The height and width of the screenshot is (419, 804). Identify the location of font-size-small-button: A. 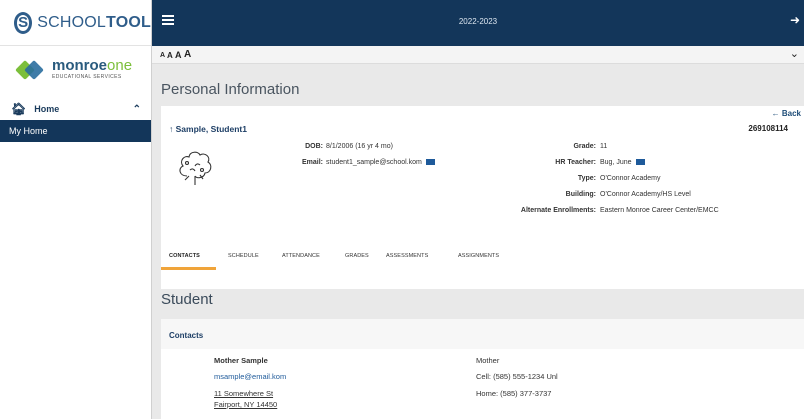
(162, 55).